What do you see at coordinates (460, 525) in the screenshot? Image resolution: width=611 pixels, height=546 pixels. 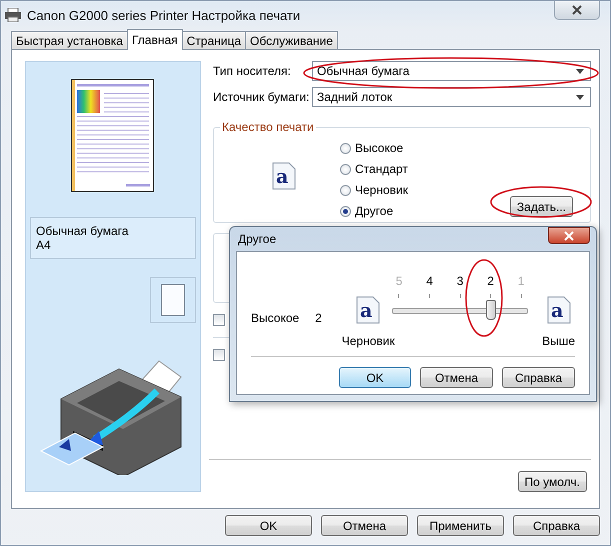 I see `dialog-button: Применить` at bounding box center [460, 525].